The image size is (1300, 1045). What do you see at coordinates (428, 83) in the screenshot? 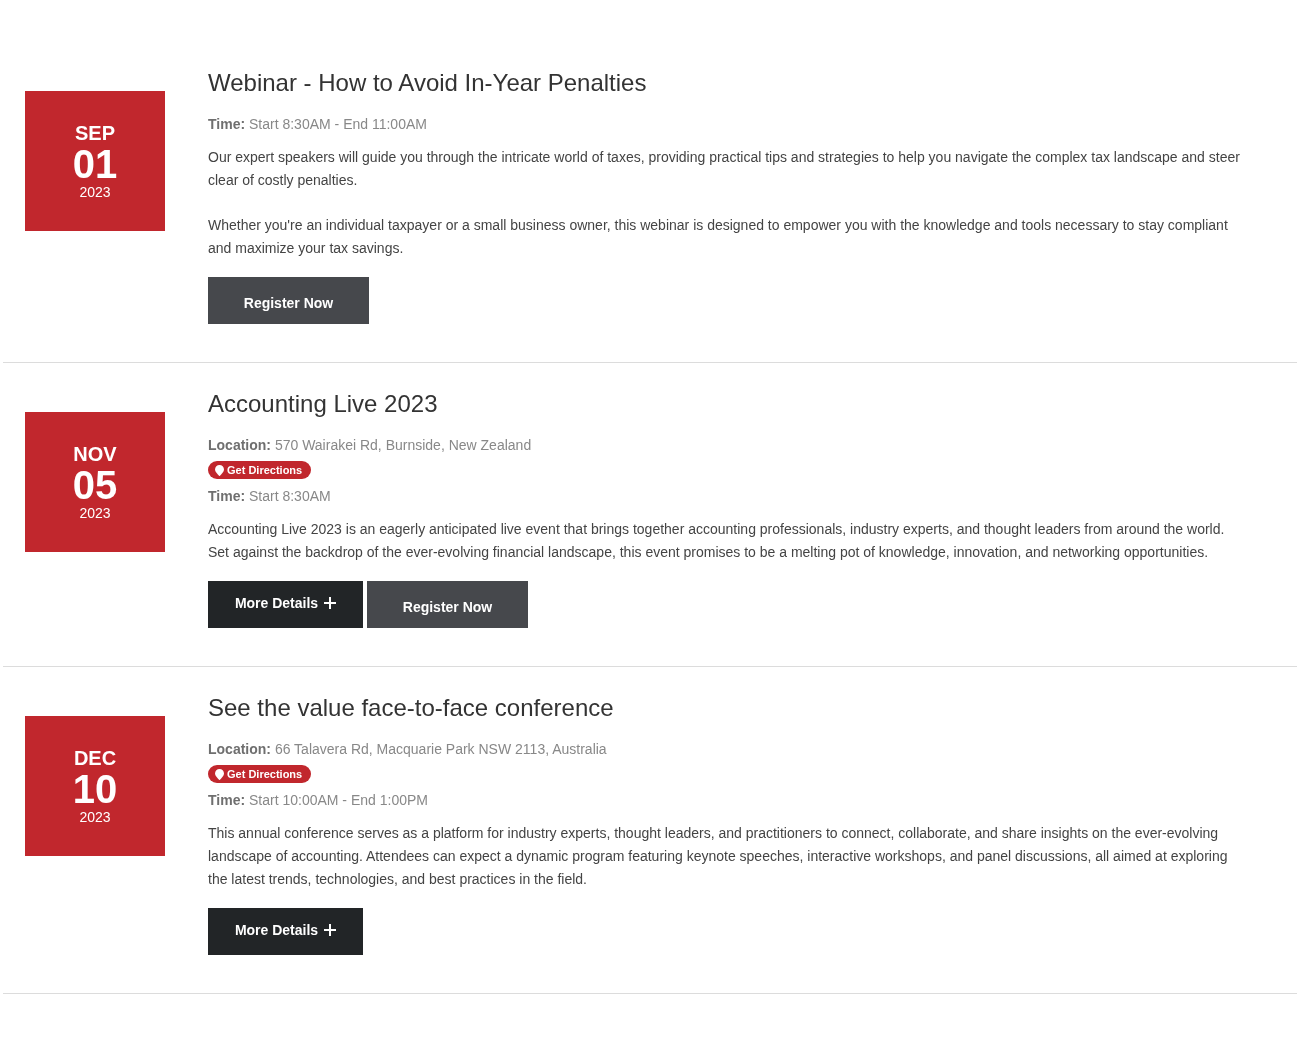
I see `event-title: Webinar - How to Avoid In-Year Penalties` at bounding box center [428, 83].